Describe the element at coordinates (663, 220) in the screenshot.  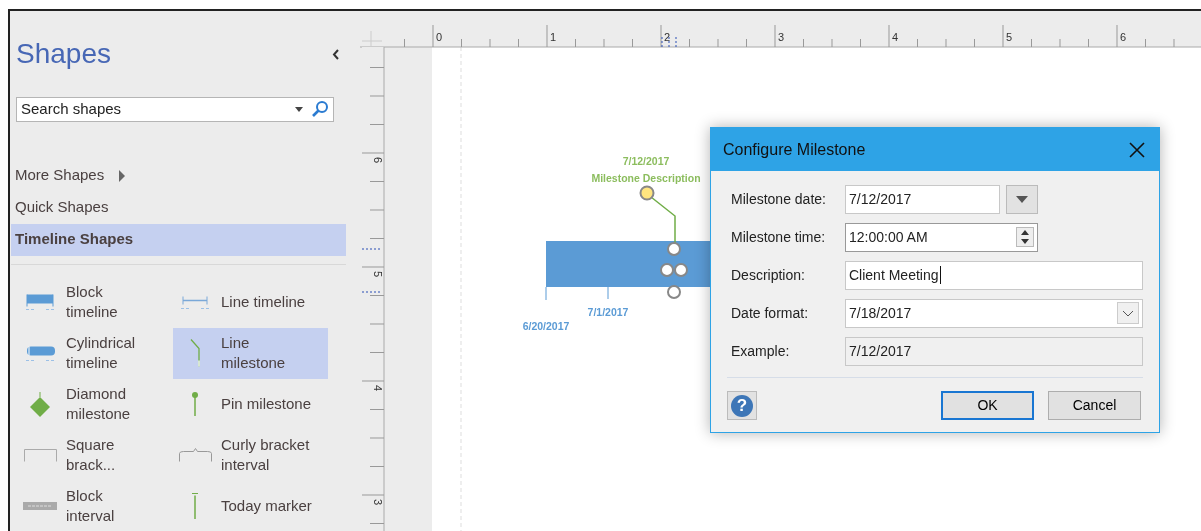
I see `milestone-line` at that location.